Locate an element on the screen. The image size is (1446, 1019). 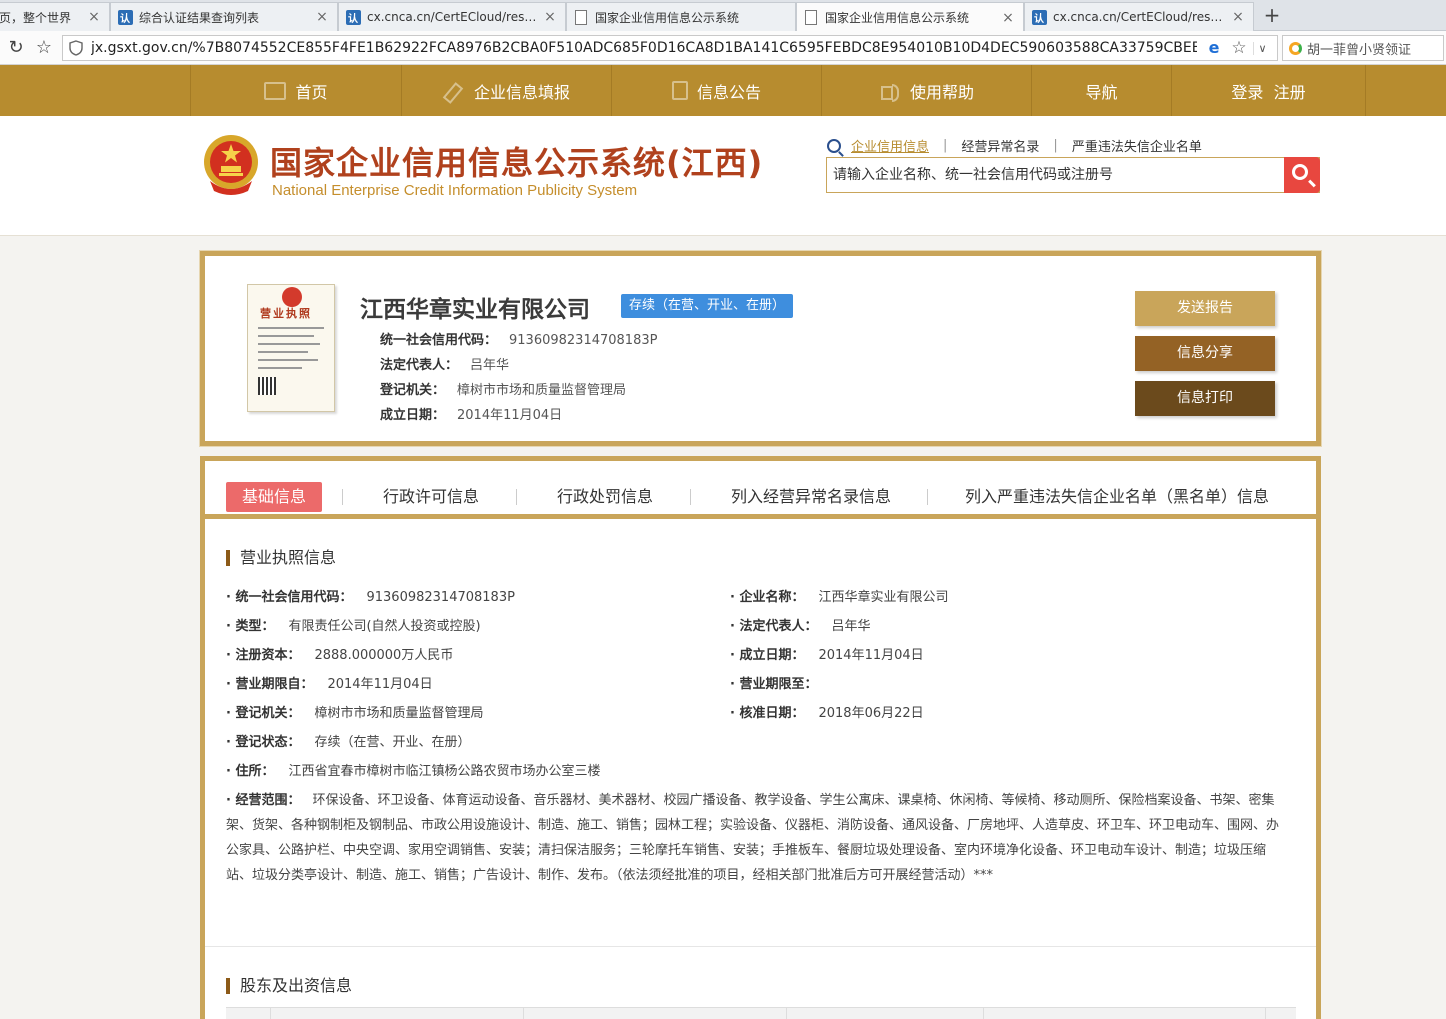
nav-login-register: 登录 注册 is located at coordinates (1268, 90).